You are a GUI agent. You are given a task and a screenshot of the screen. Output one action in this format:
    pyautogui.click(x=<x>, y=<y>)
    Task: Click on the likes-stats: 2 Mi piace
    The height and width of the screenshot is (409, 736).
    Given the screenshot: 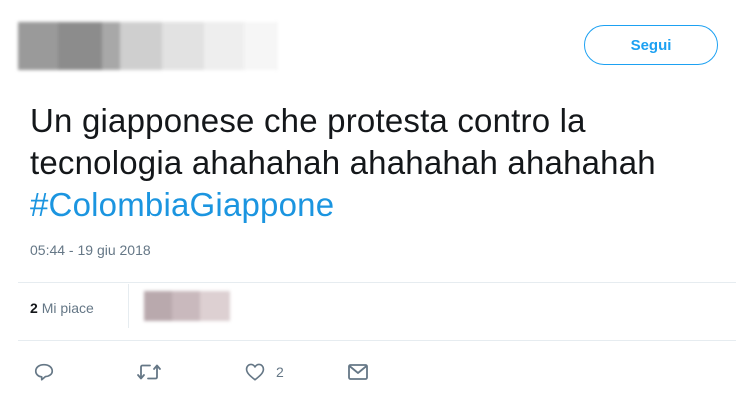 What is the action you would take?
    pyautogui.click(x=62, y=308)
    